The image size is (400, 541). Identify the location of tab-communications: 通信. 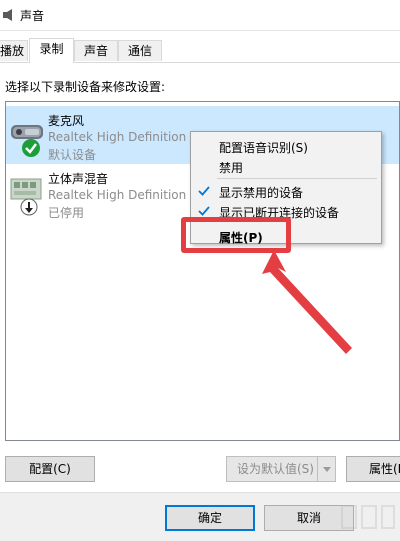
(140, 50).